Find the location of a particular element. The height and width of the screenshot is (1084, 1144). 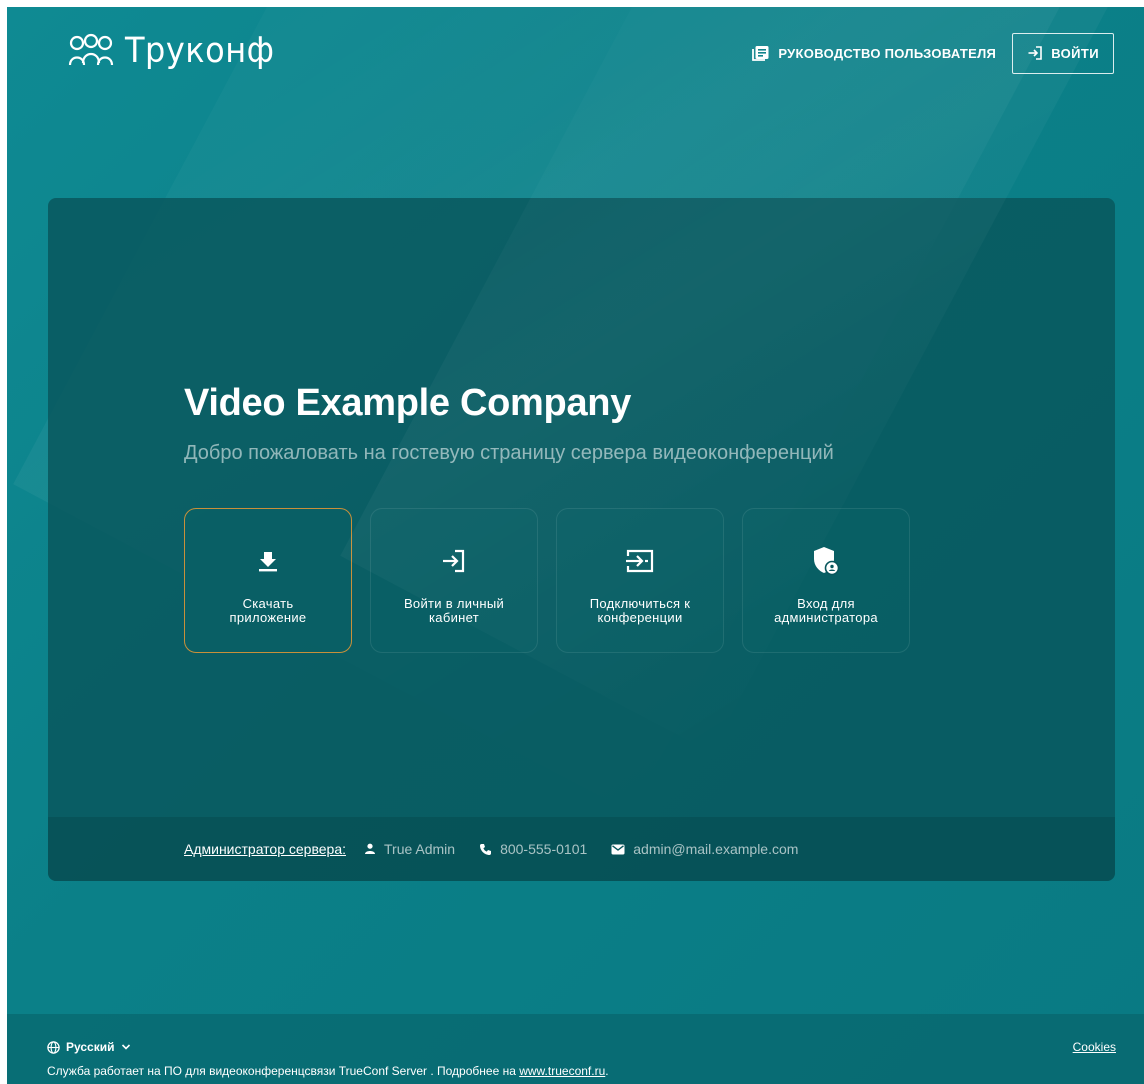

header-nav: РУКОВОДСТВО ПОЛЬЗОВАТЕЛЯ ВОЙТИ is located at coordinates (933, 53).